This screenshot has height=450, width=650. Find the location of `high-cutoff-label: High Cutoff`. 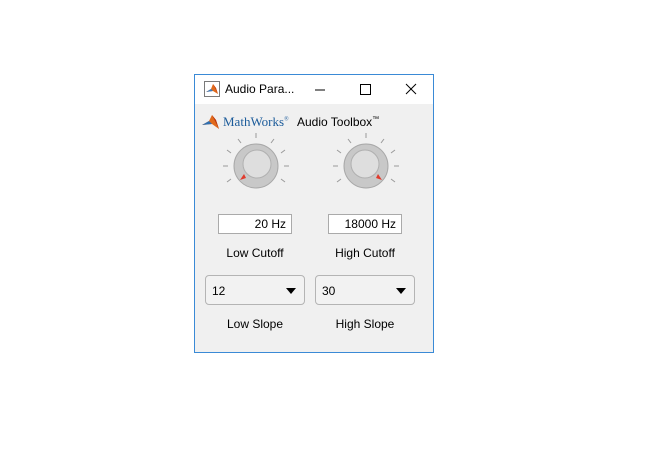

high-cutoff-label: High Cutoff is located at coordinates (365, 253).